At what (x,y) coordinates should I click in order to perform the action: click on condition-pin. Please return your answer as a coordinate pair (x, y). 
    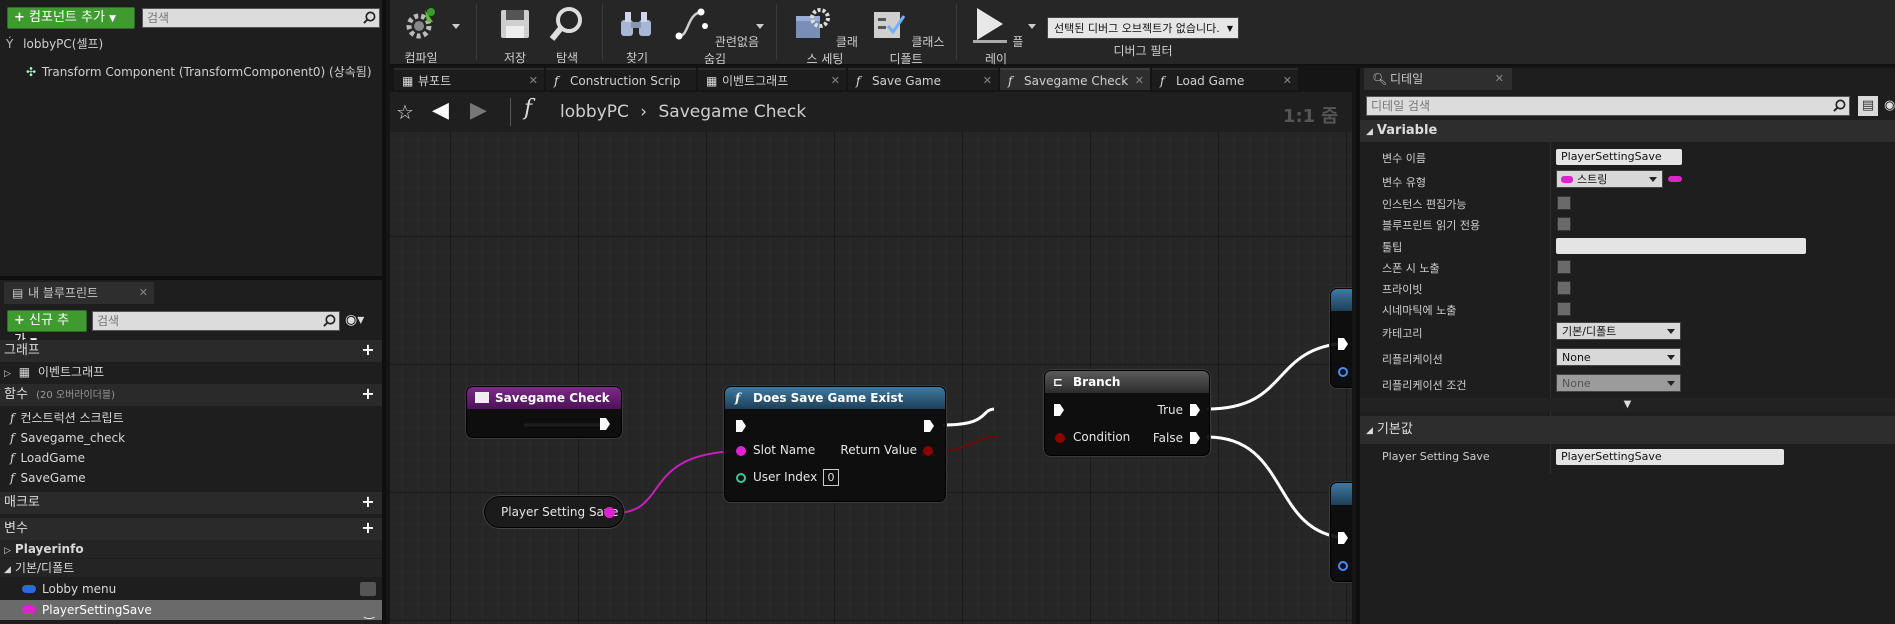
    Looking at the image, I should click on (1060, 438).